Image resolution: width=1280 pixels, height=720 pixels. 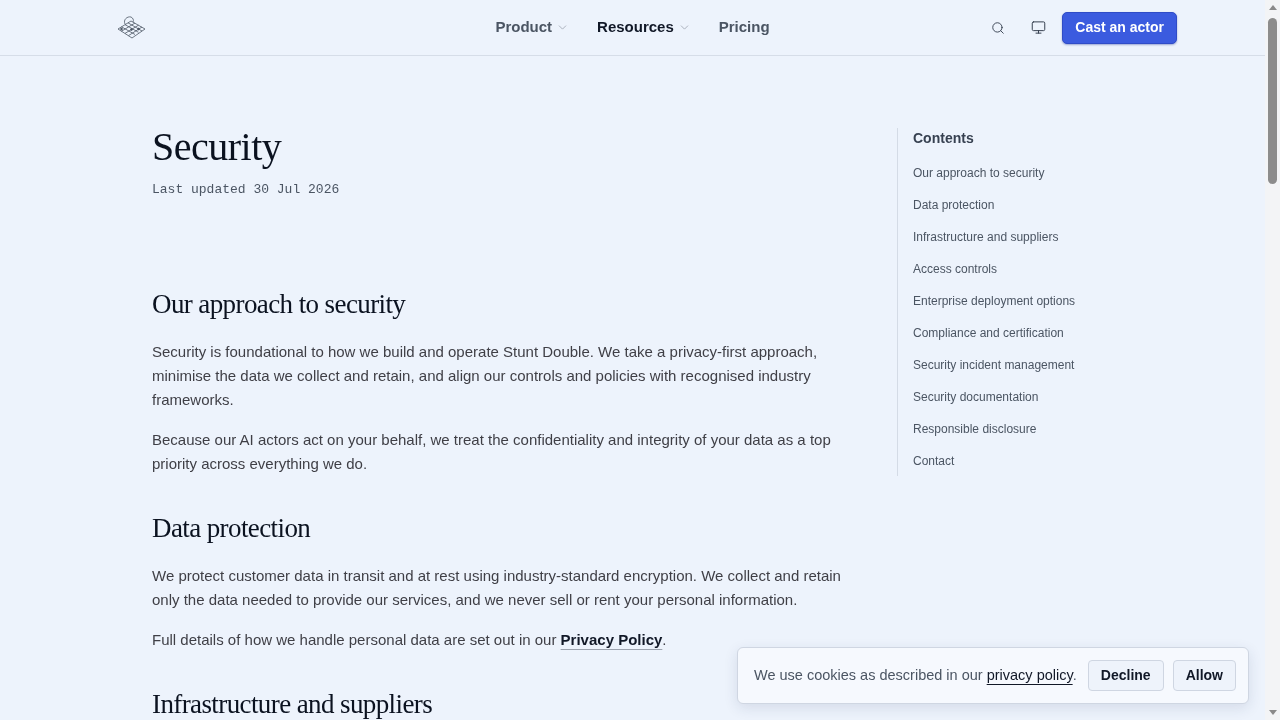 I want to click on contents-link: Security incident management, so click(x=994, y=365).